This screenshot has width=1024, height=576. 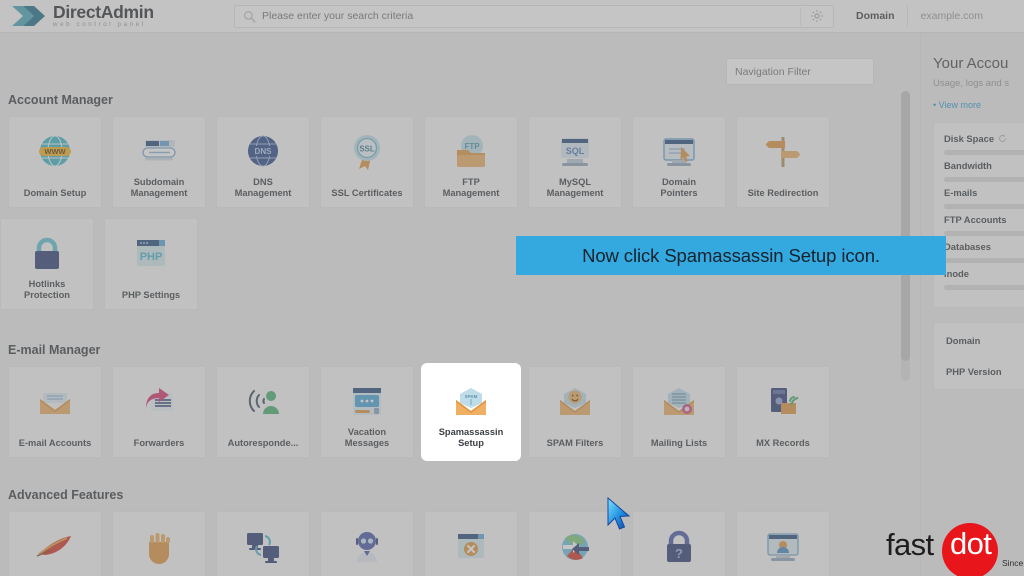 What do you see at coordinates (783, 162) in the screenshot?
I see `card-site-redirection: Site Redirection` at bounding box center [783, 162].